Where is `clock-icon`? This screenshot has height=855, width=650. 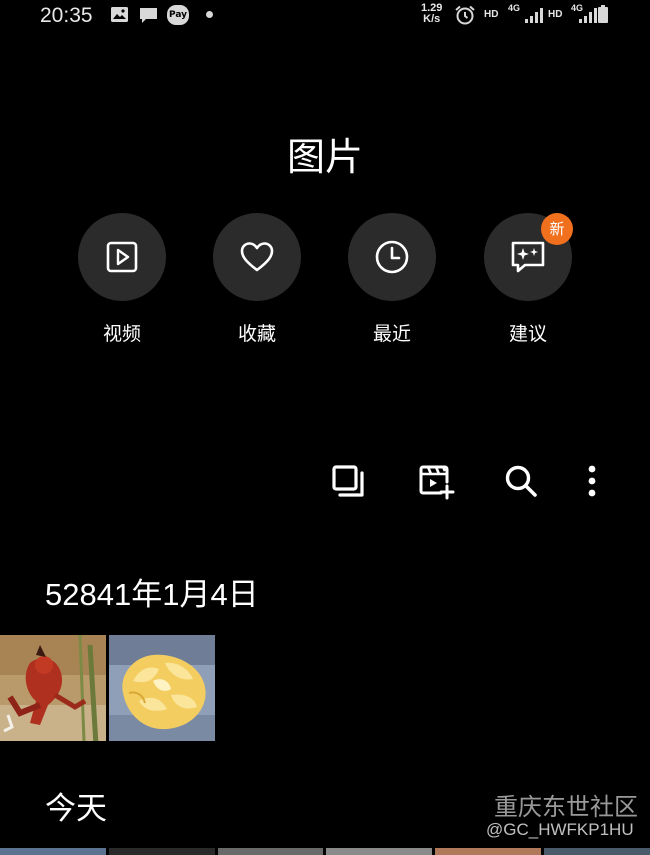
clock-icon is located at coordinates (392, 257).